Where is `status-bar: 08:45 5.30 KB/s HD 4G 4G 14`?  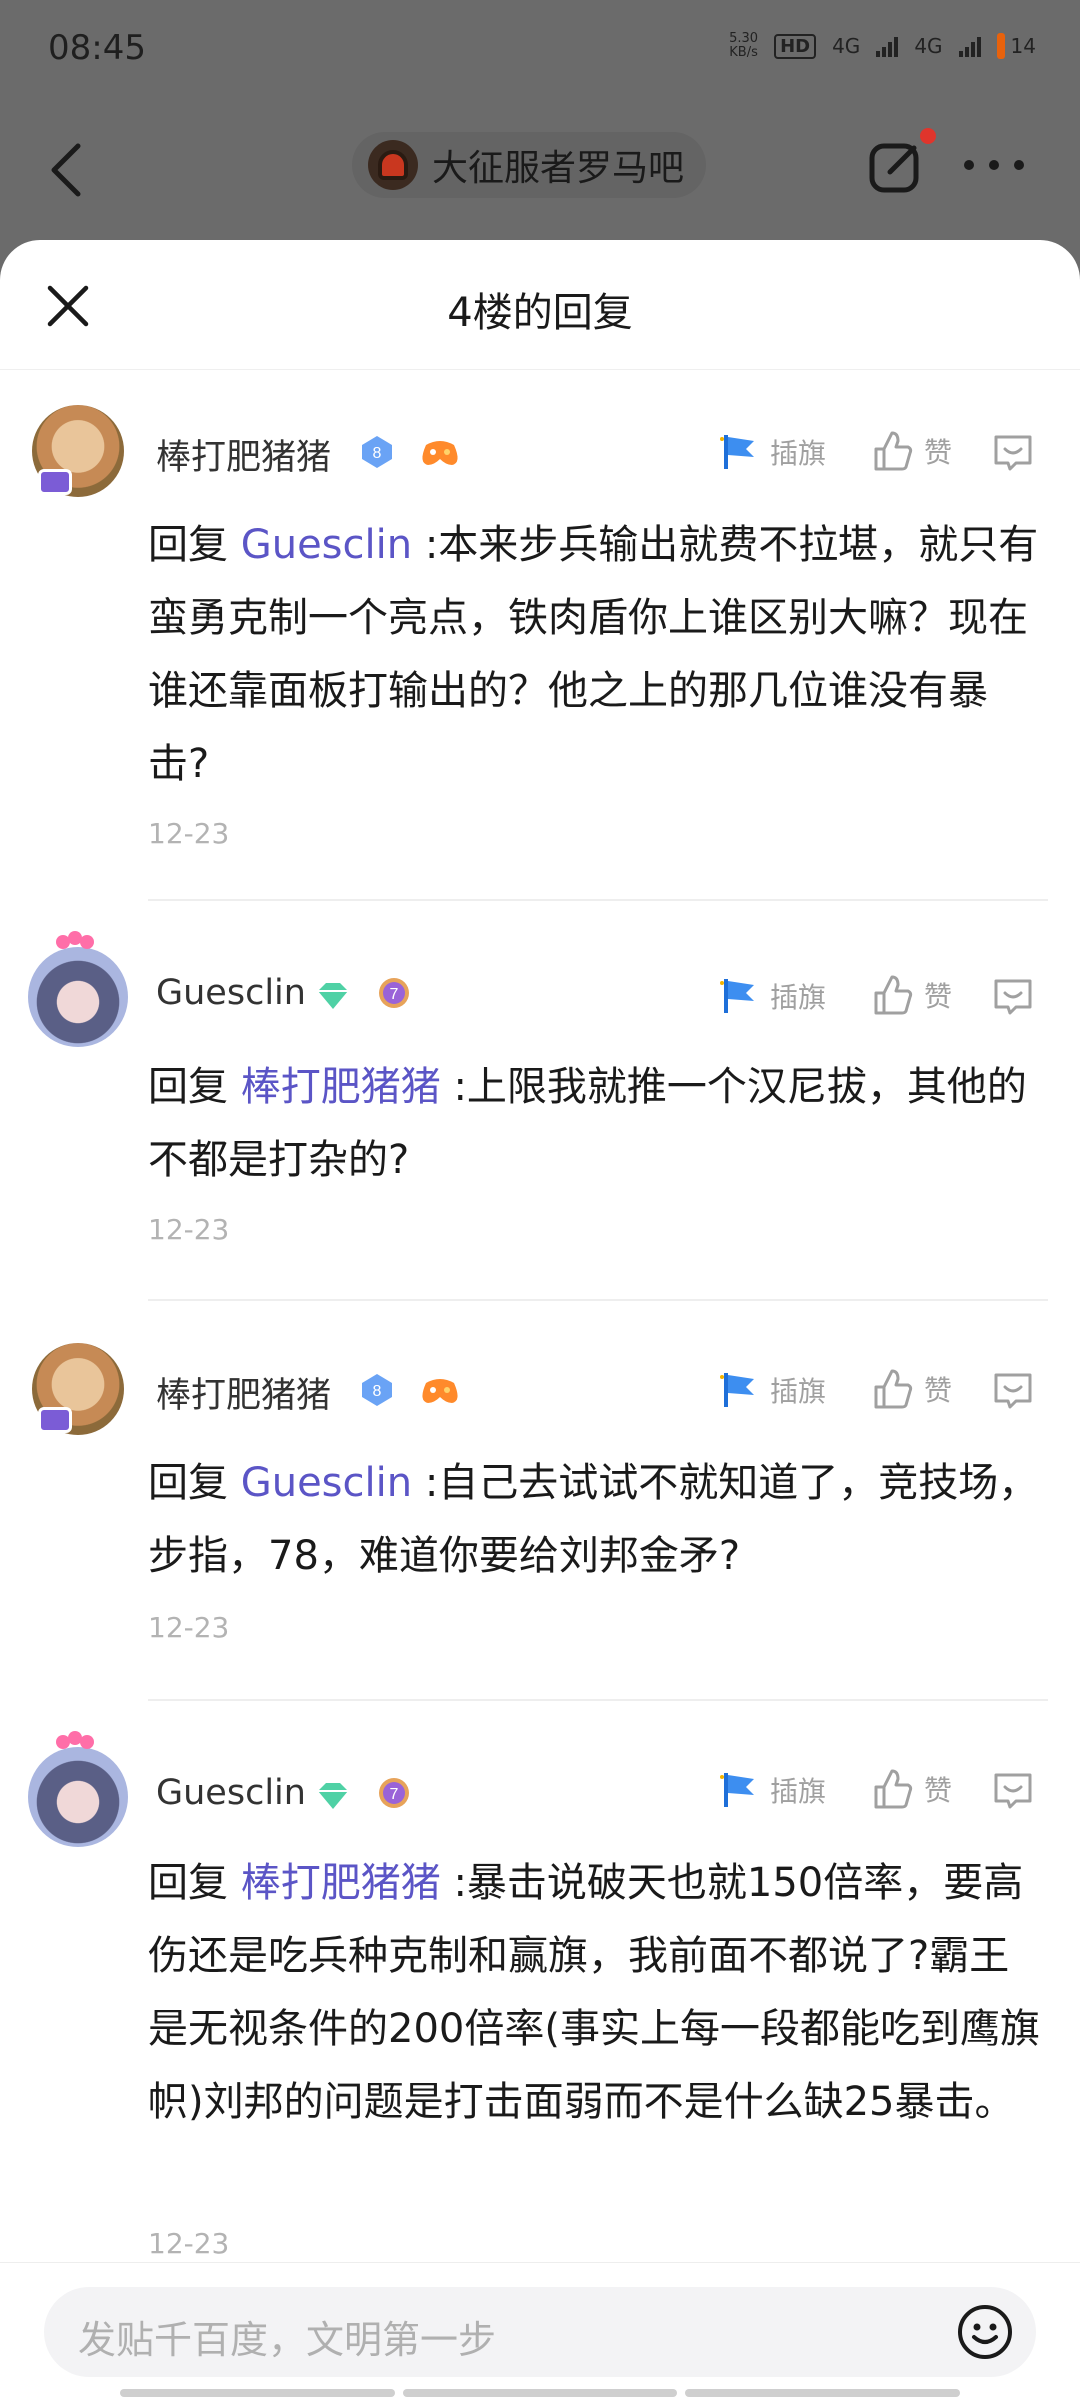 status-bar: 08:45 5.30 KB/s HD 4G 4G 14 is located at coordinates (540, 50).